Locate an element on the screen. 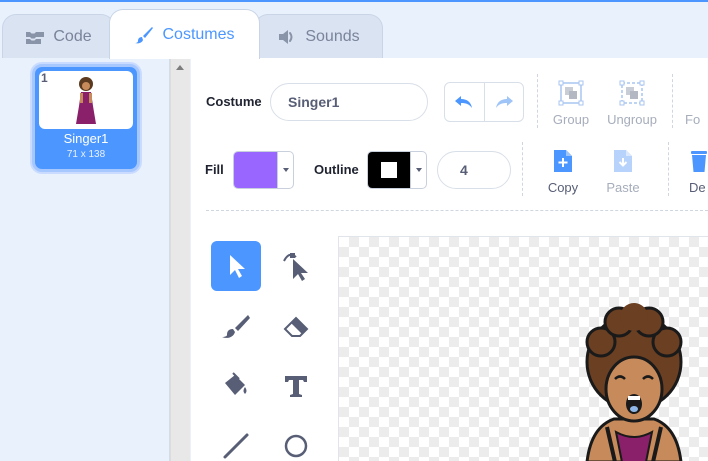 The width and height of the screenshot is (708, 461). fill-tool-button is located at coordinates (236, 386).